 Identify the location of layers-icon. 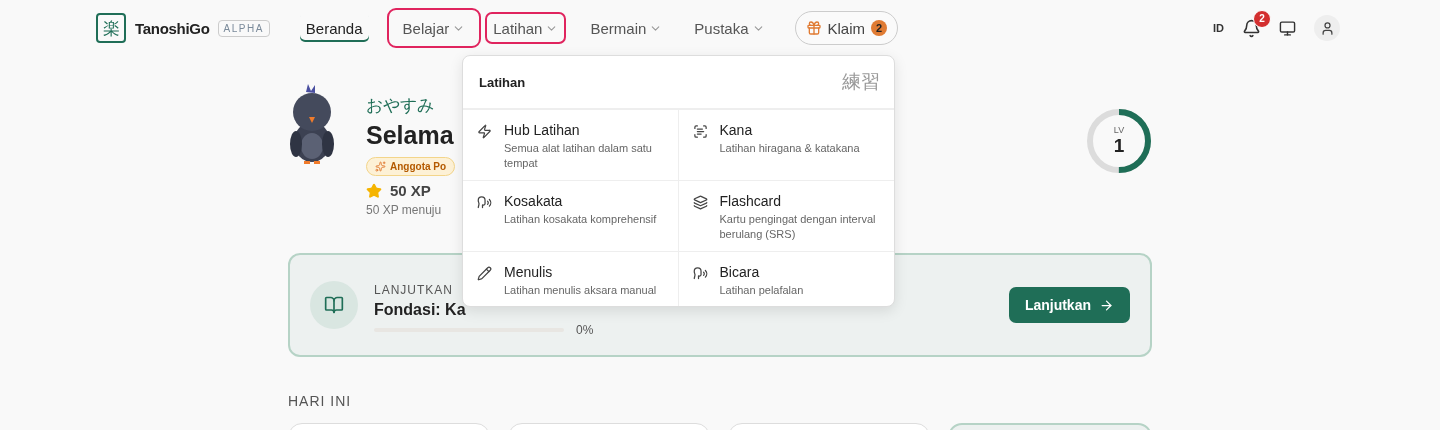
(700, 202).